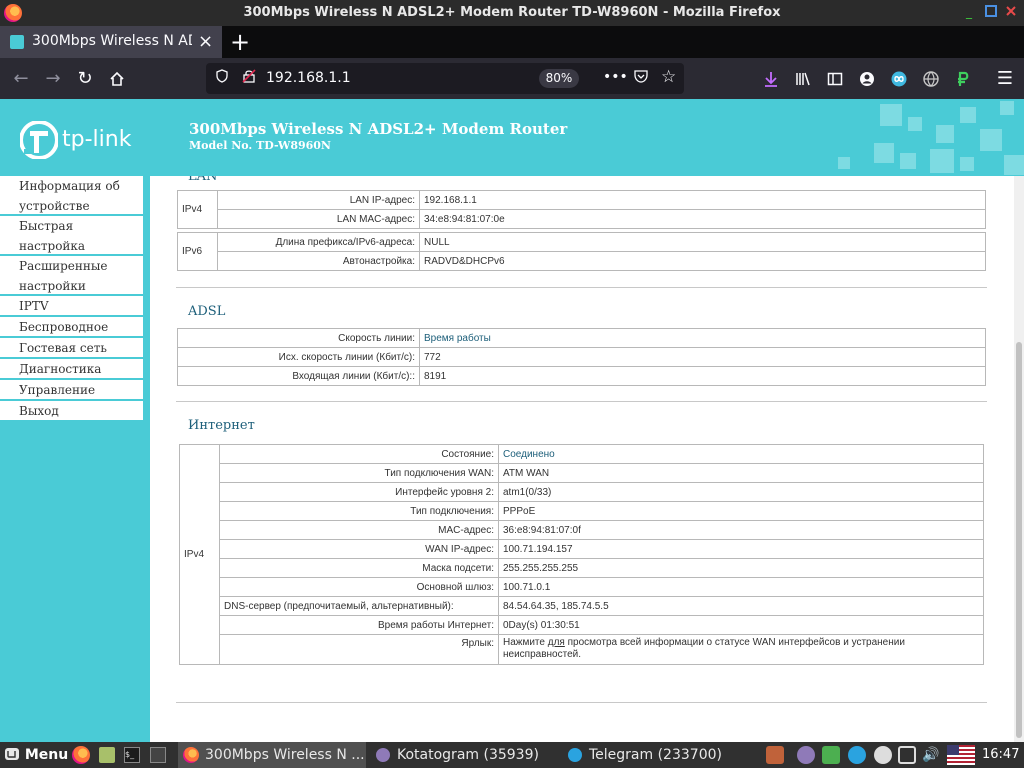 Image resolution: width=1024 pixels, height=768 pixels. Describe the element at coordinates (831, 755) in the screenshot. I see `tray-shield-icon` at that location.